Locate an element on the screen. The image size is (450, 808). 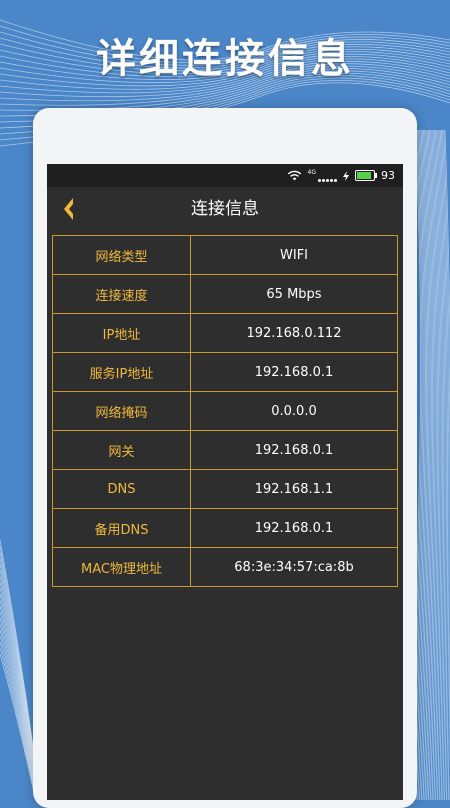
battery-icon is located at coordinates (366, 175).